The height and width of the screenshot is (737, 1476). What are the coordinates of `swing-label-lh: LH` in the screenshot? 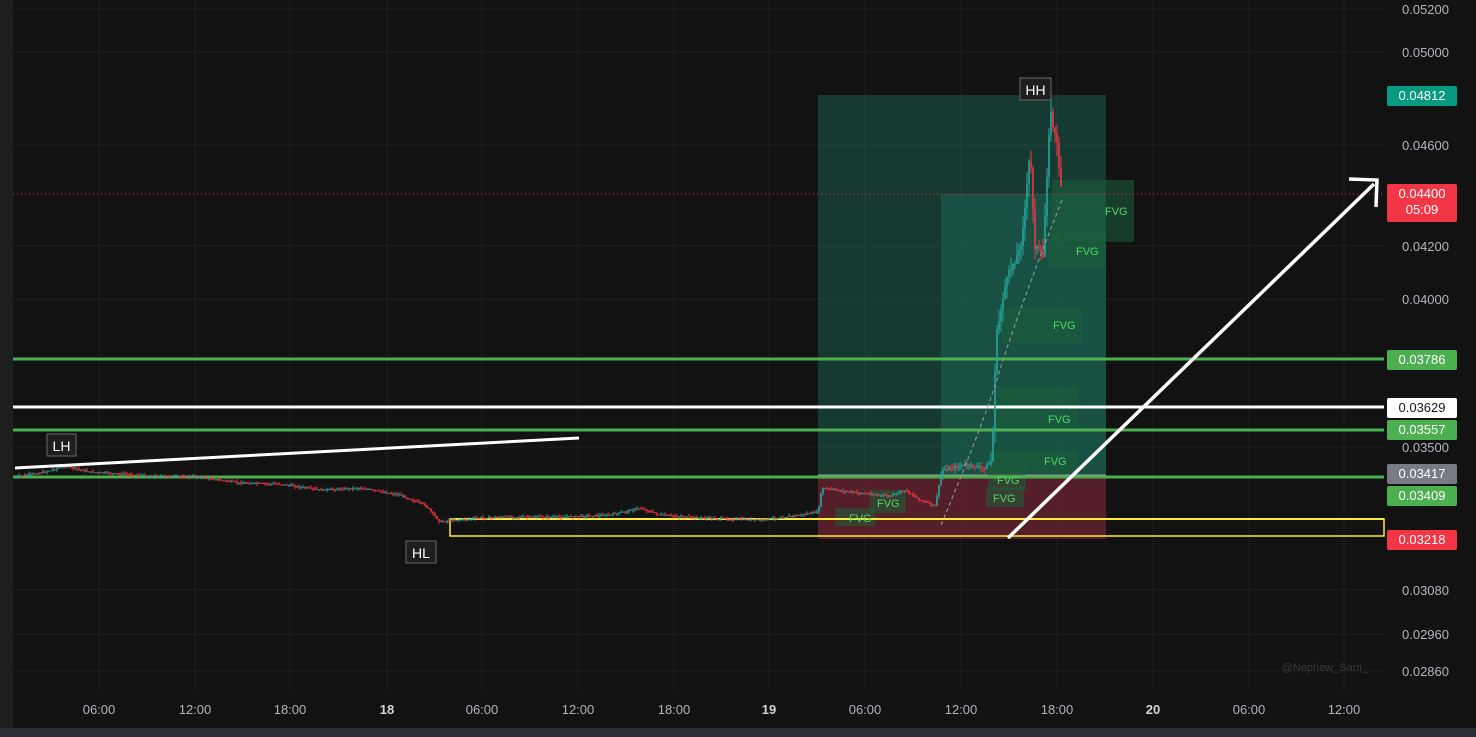 It's located at (61, 445).